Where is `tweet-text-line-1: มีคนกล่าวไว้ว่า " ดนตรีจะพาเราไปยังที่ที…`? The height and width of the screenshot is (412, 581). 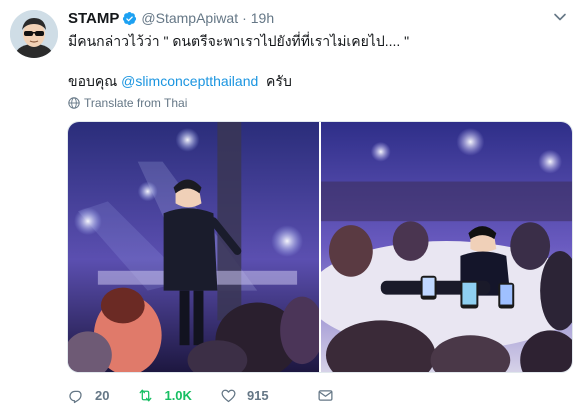
tweet-text-line-1: มีคนกล่าวไว้ว่า " ดนตรีจะพาเราไปยังที่ที… is located at coordinates (239, 41).